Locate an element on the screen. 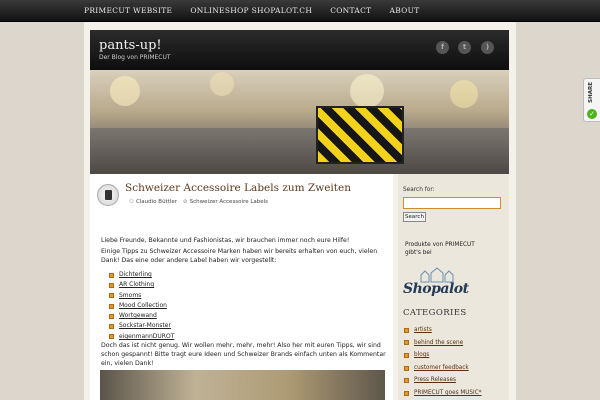 This screenshot has width=600, height=400. category-item: artists is located at coordinates (443, 330).